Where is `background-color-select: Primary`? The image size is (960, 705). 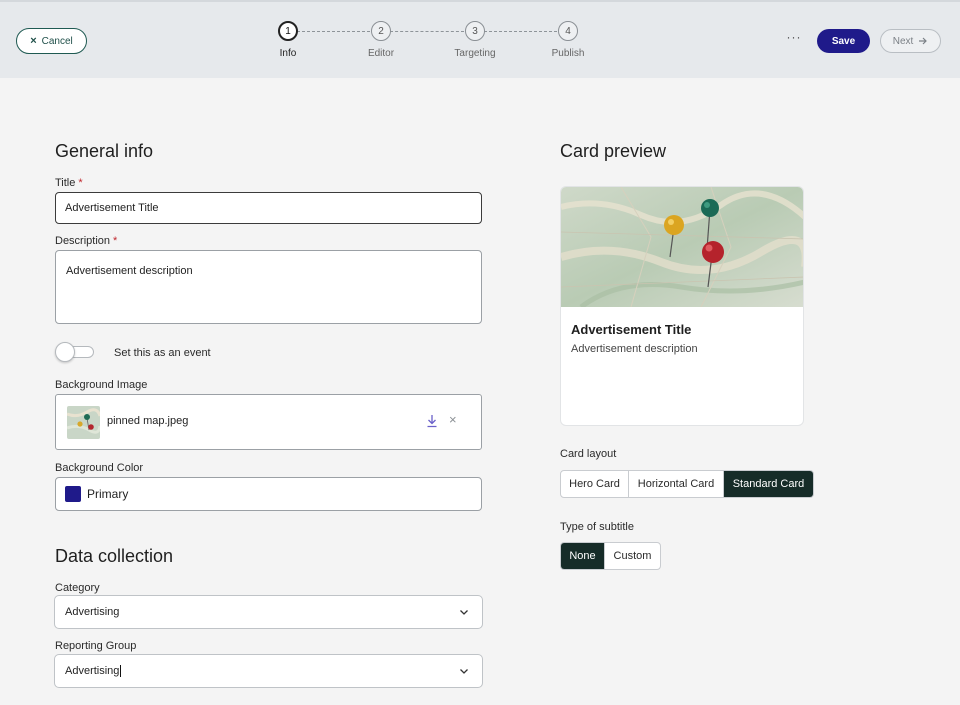 background-color-select: Primary is located at coordinates (268, 494).